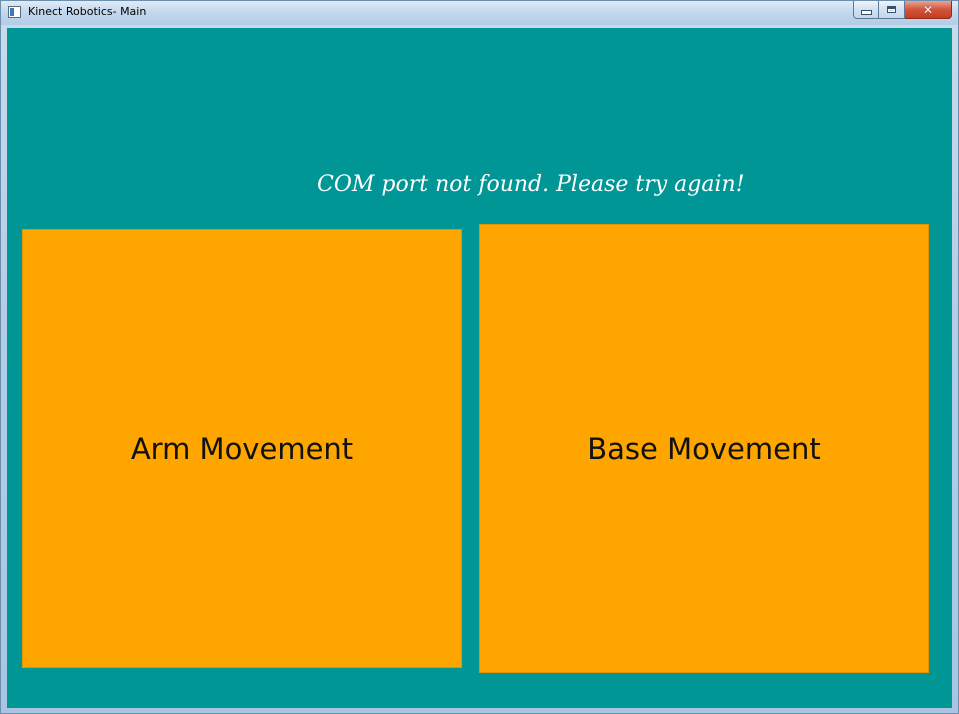 The height and width of the screenshot is (714, 959). I want to click on caption-buttons: ✕, so click(902, 10).